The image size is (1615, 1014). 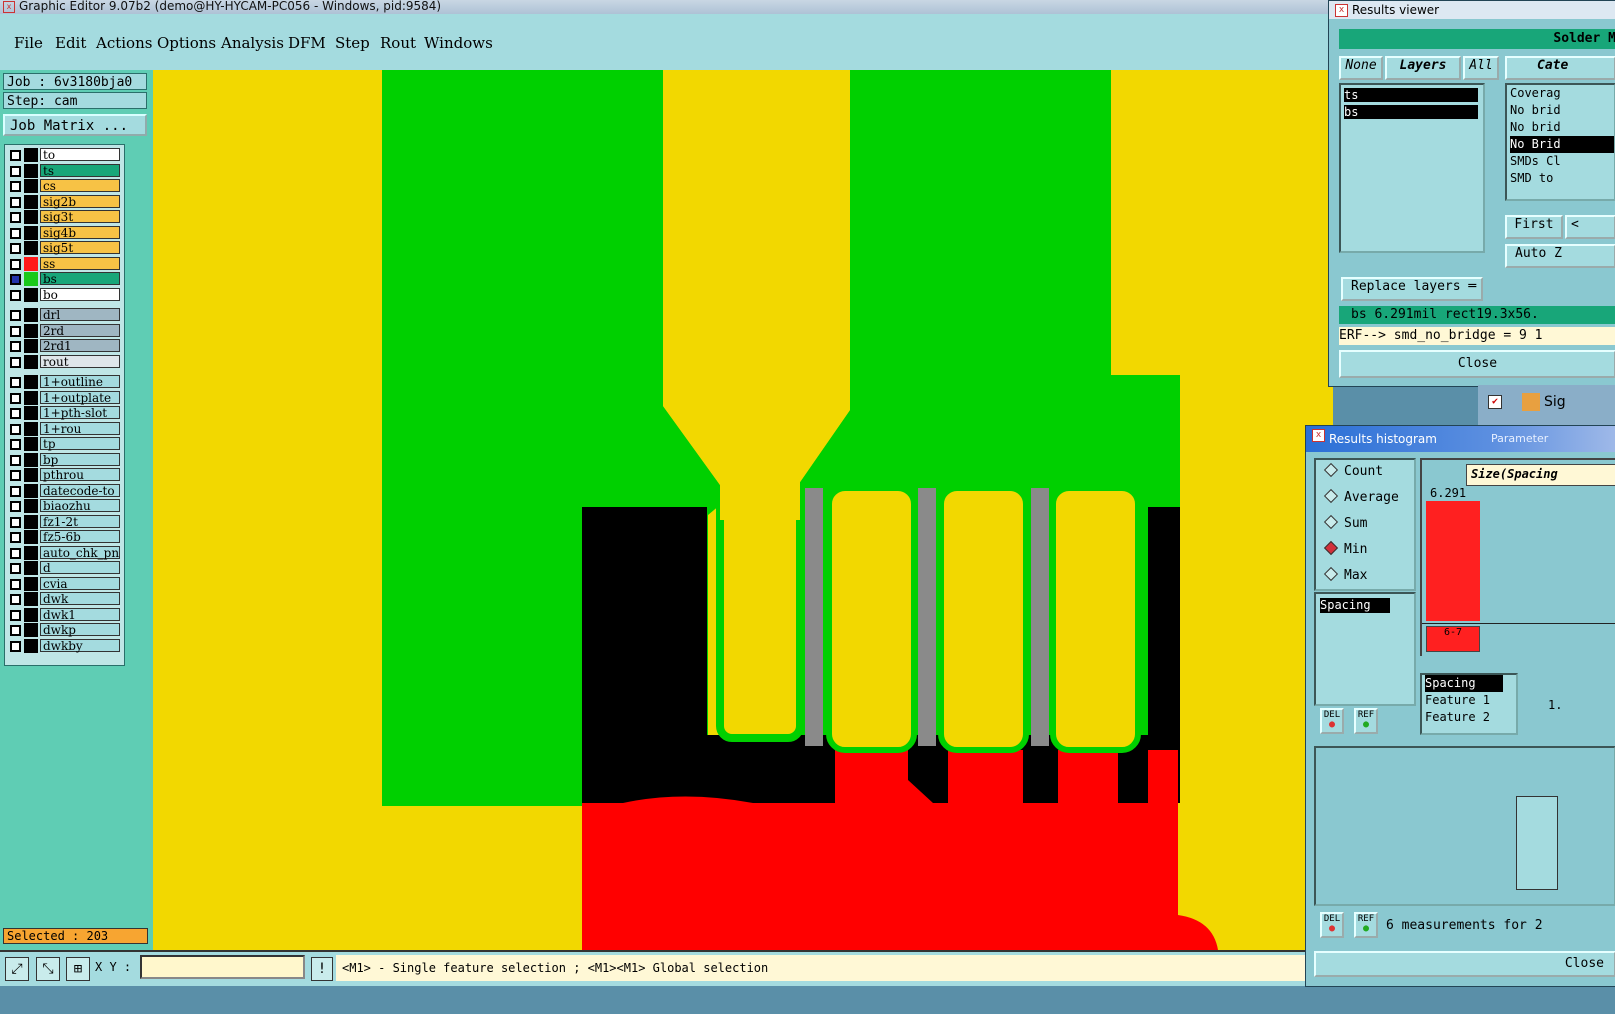 What do you see at coordinates (1345, 574) in the screenshot?
I see `mode-radio-max: Max` at bounding box center [1345, 574].